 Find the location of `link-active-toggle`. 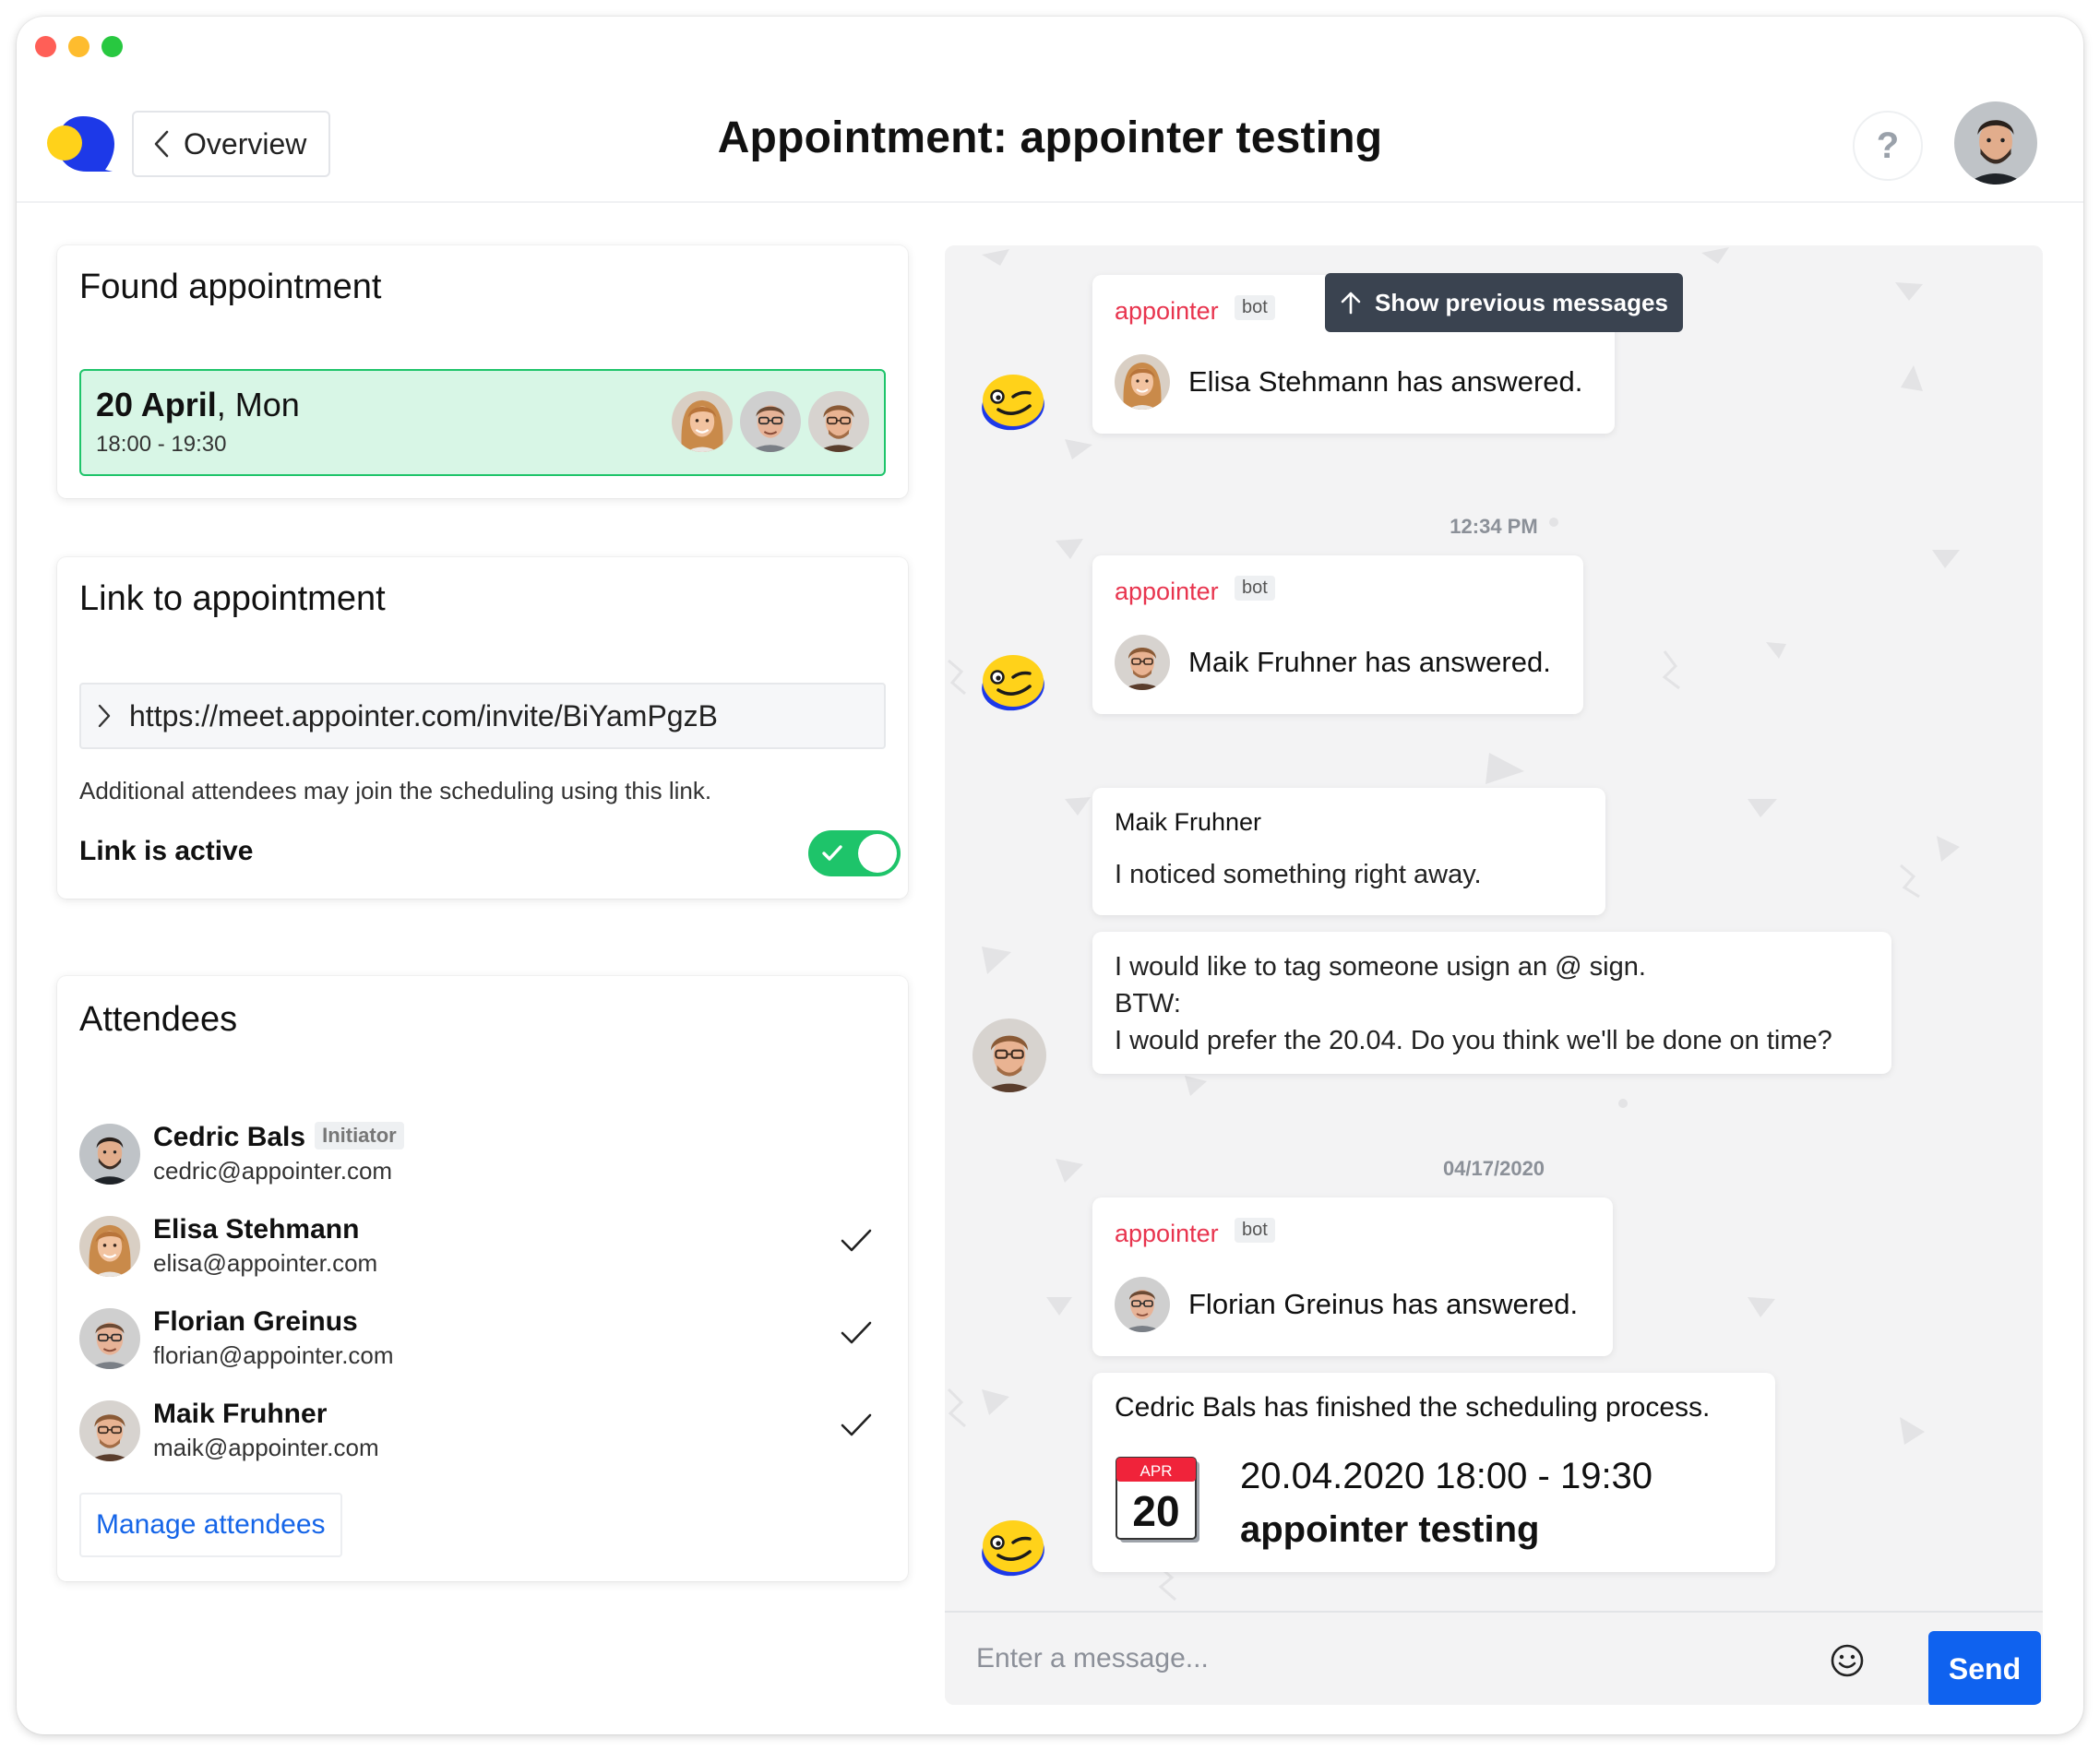

link-active-toggle is located at coordinates (854, 853).